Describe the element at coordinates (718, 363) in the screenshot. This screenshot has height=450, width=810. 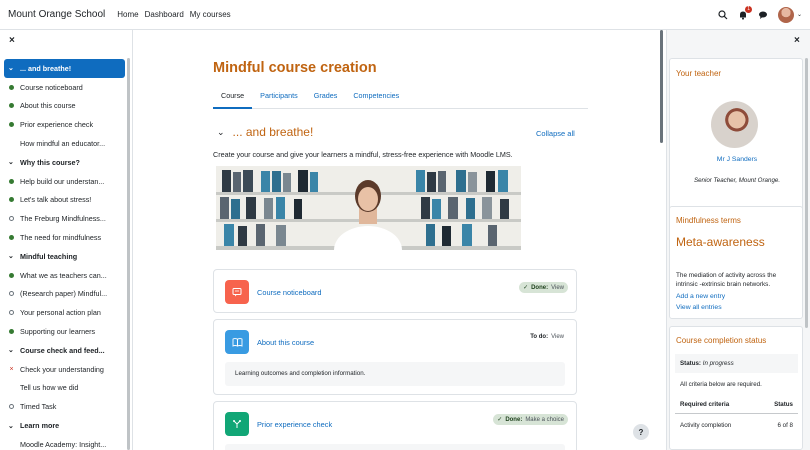
I see `status-value: In progress` at that location.